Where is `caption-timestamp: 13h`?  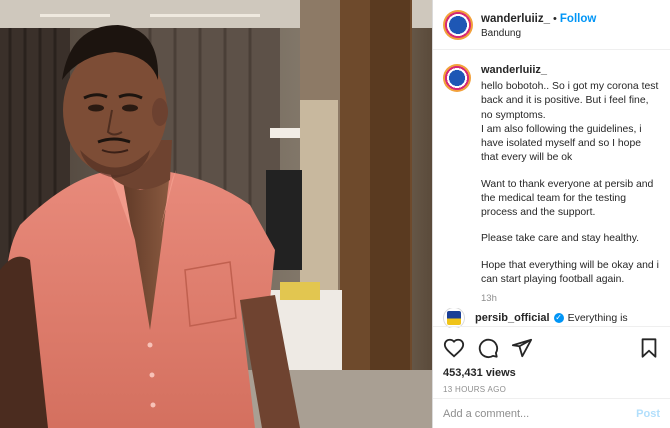 caption-timestamp: 13h is located at coordinates (570, 298).